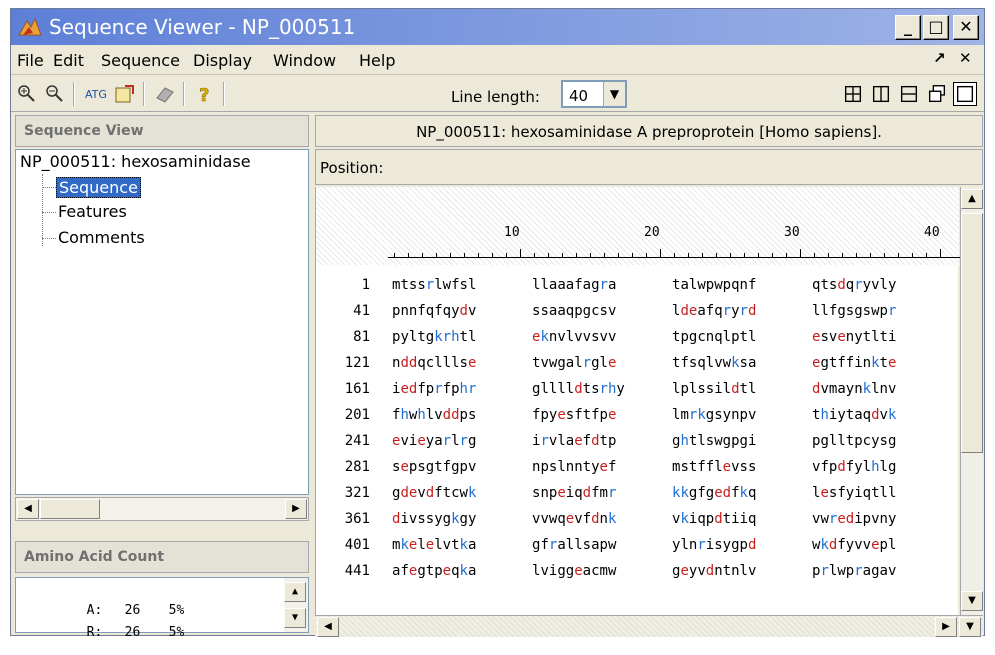 The image size is (995, 655). Describe the element at coordinates (434, 311) in the screenshot. I see `sequence-block: pnnfqfqydv` at that location.